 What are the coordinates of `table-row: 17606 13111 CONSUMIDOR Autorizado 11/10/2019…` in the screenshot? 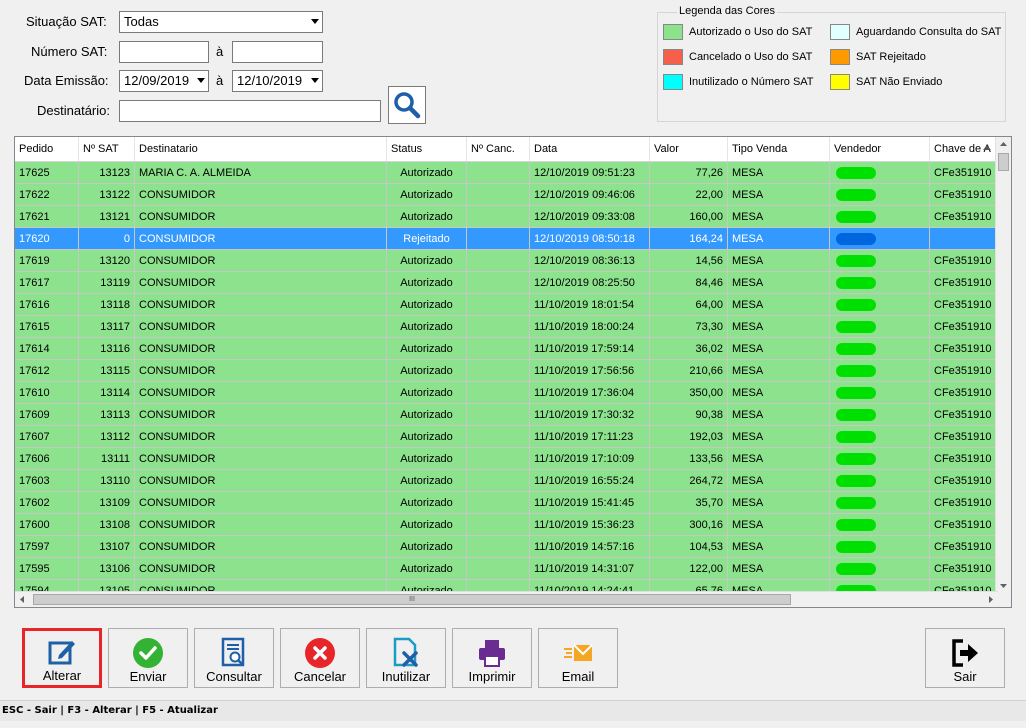 It's located at (506, 459).